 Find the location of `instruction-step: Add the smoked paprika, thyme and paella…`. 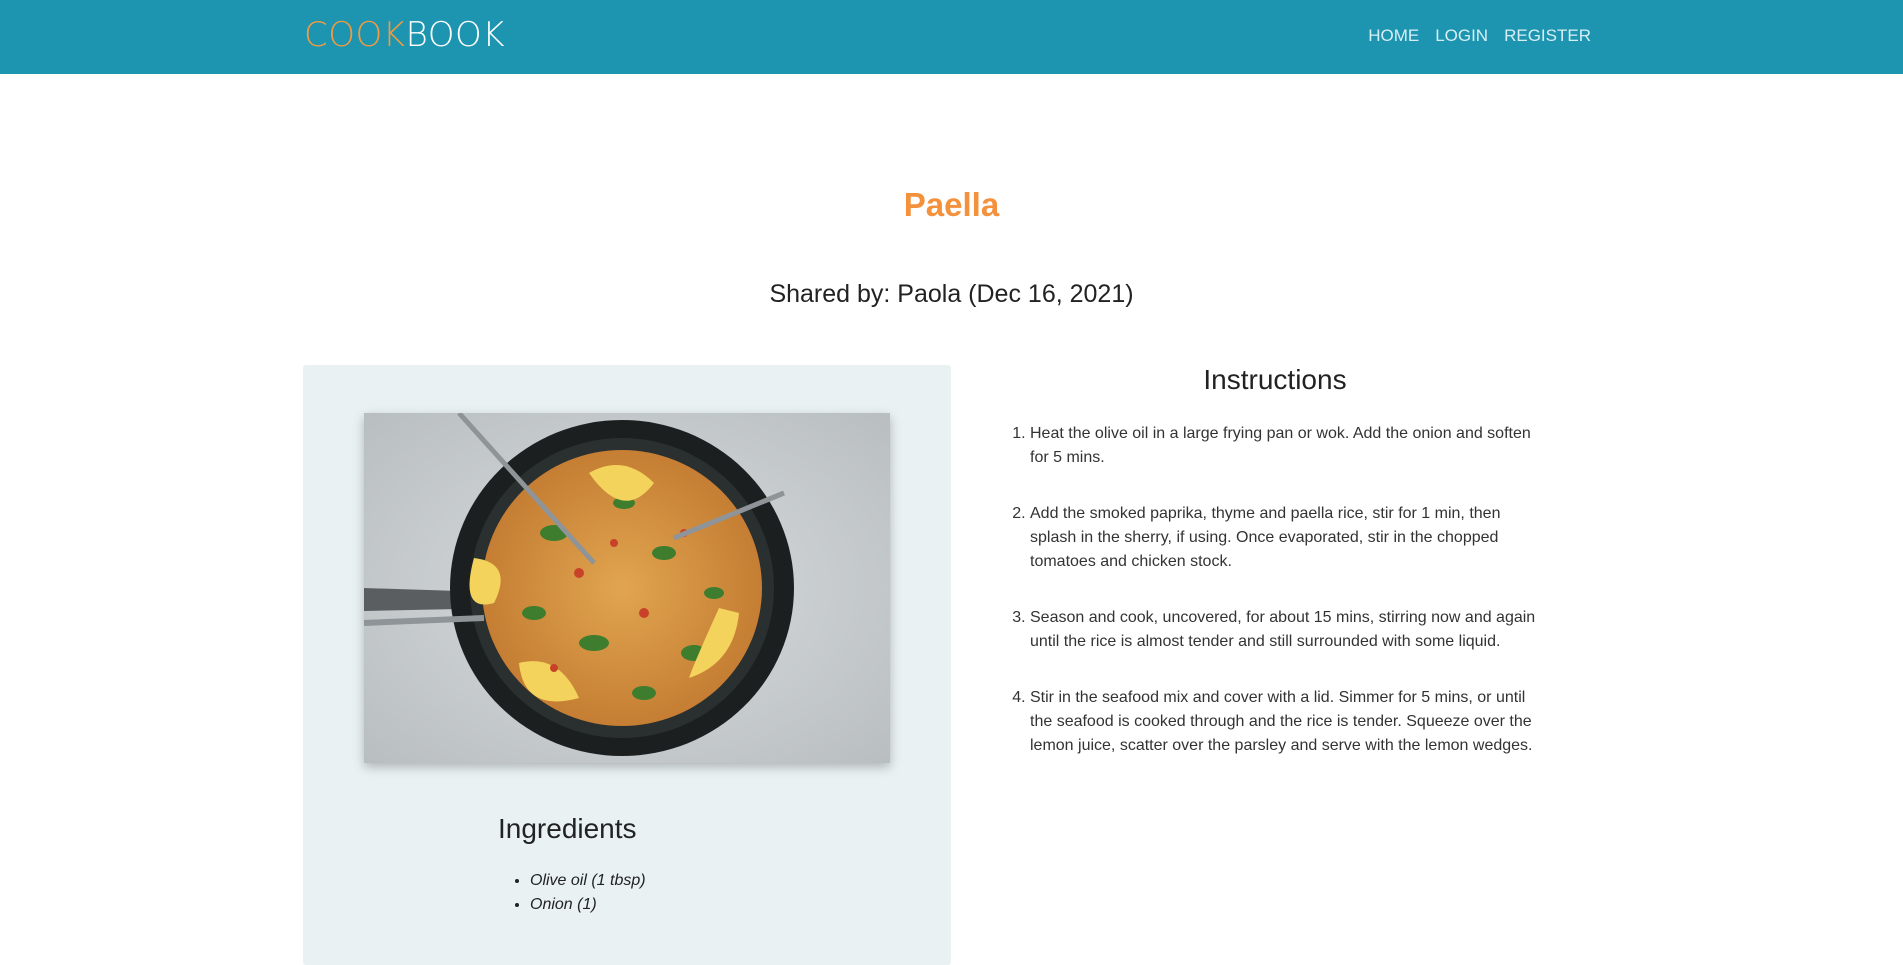

instruction-step: Add the smoked paprika, thyme and paella… is located at coordinates (1285, 538).